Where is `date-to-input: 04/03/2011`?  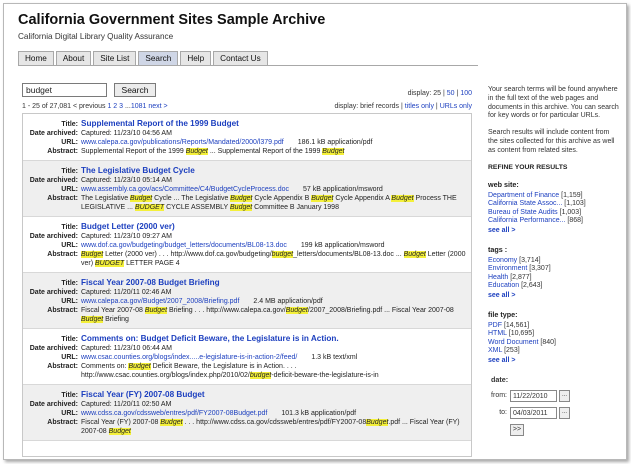
date-to-input: 04/03/2011 is located at coordinates (533, 412).